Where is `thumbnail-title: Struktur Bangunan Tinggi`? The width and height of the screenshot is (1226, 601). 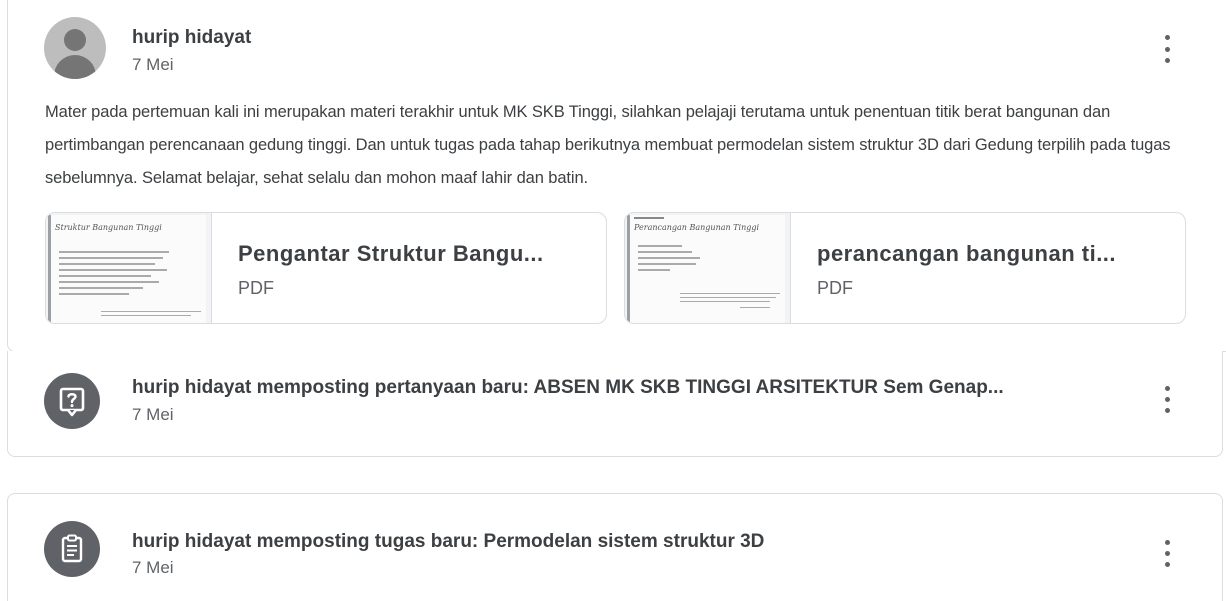 thumbnail-title: Struktur Bangunan Tinggi is located at coordinates (108, 227).